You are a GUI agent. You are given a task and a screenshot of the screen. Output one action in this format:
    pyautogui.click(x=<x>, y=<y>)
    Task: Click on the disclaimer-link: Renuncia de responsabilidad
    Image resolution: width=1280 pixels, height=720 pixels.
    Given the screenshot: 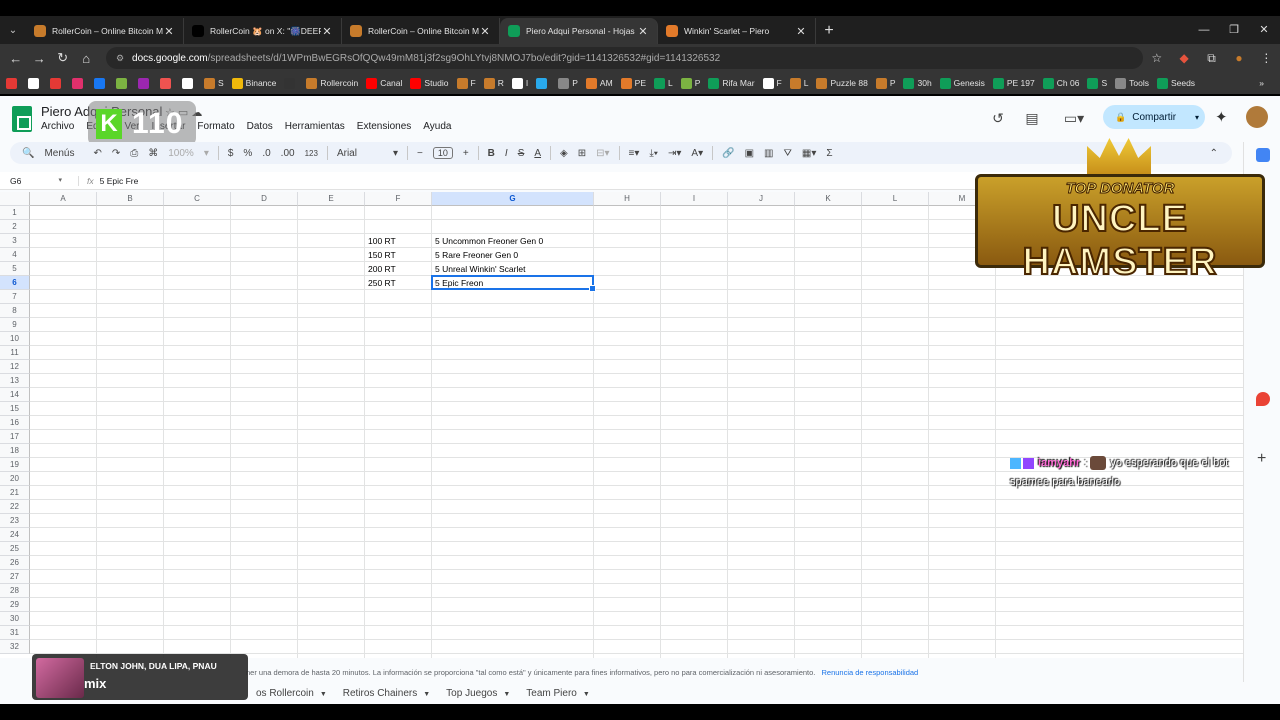 What is the action you would take?
    pyautogui.click(x=869, y=672)
    